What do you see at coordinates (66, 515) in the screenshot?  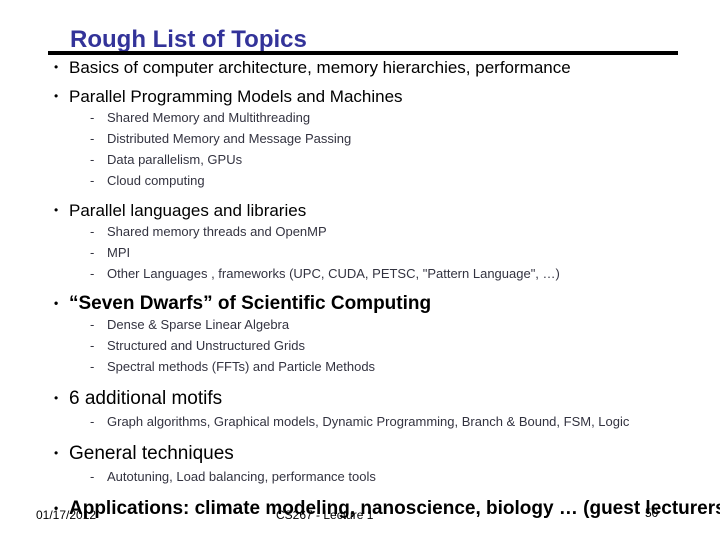 I see `footer-date: 01/17/2012` at bounding box center [66, 515].